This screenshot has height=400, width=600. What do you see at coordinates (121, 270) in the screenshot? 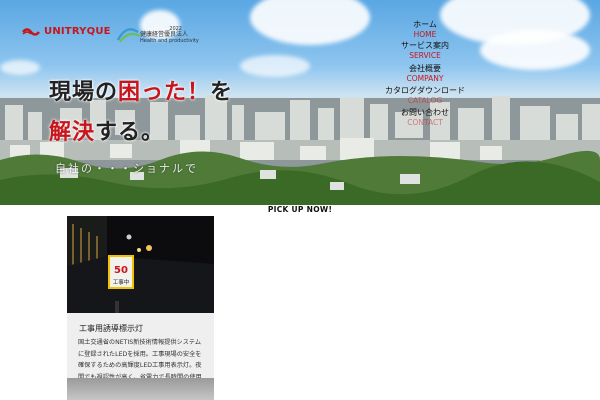
I see `sign-speed-text: 50` at bounding box center [121, 270].